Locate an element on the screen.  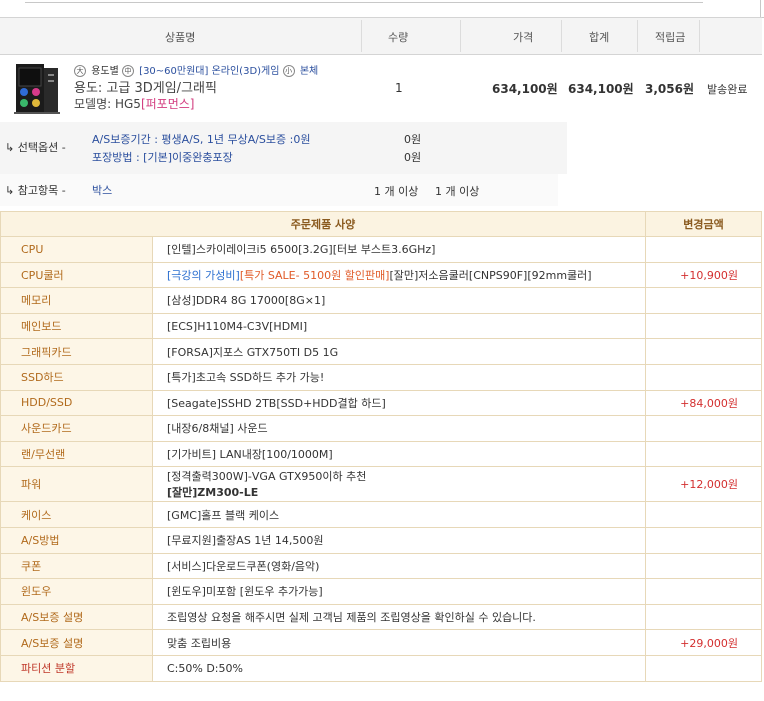
spec-row: SSD하드 [특가]초고속 SSD하드 추가 가능! is located at coordinates (381, 377).